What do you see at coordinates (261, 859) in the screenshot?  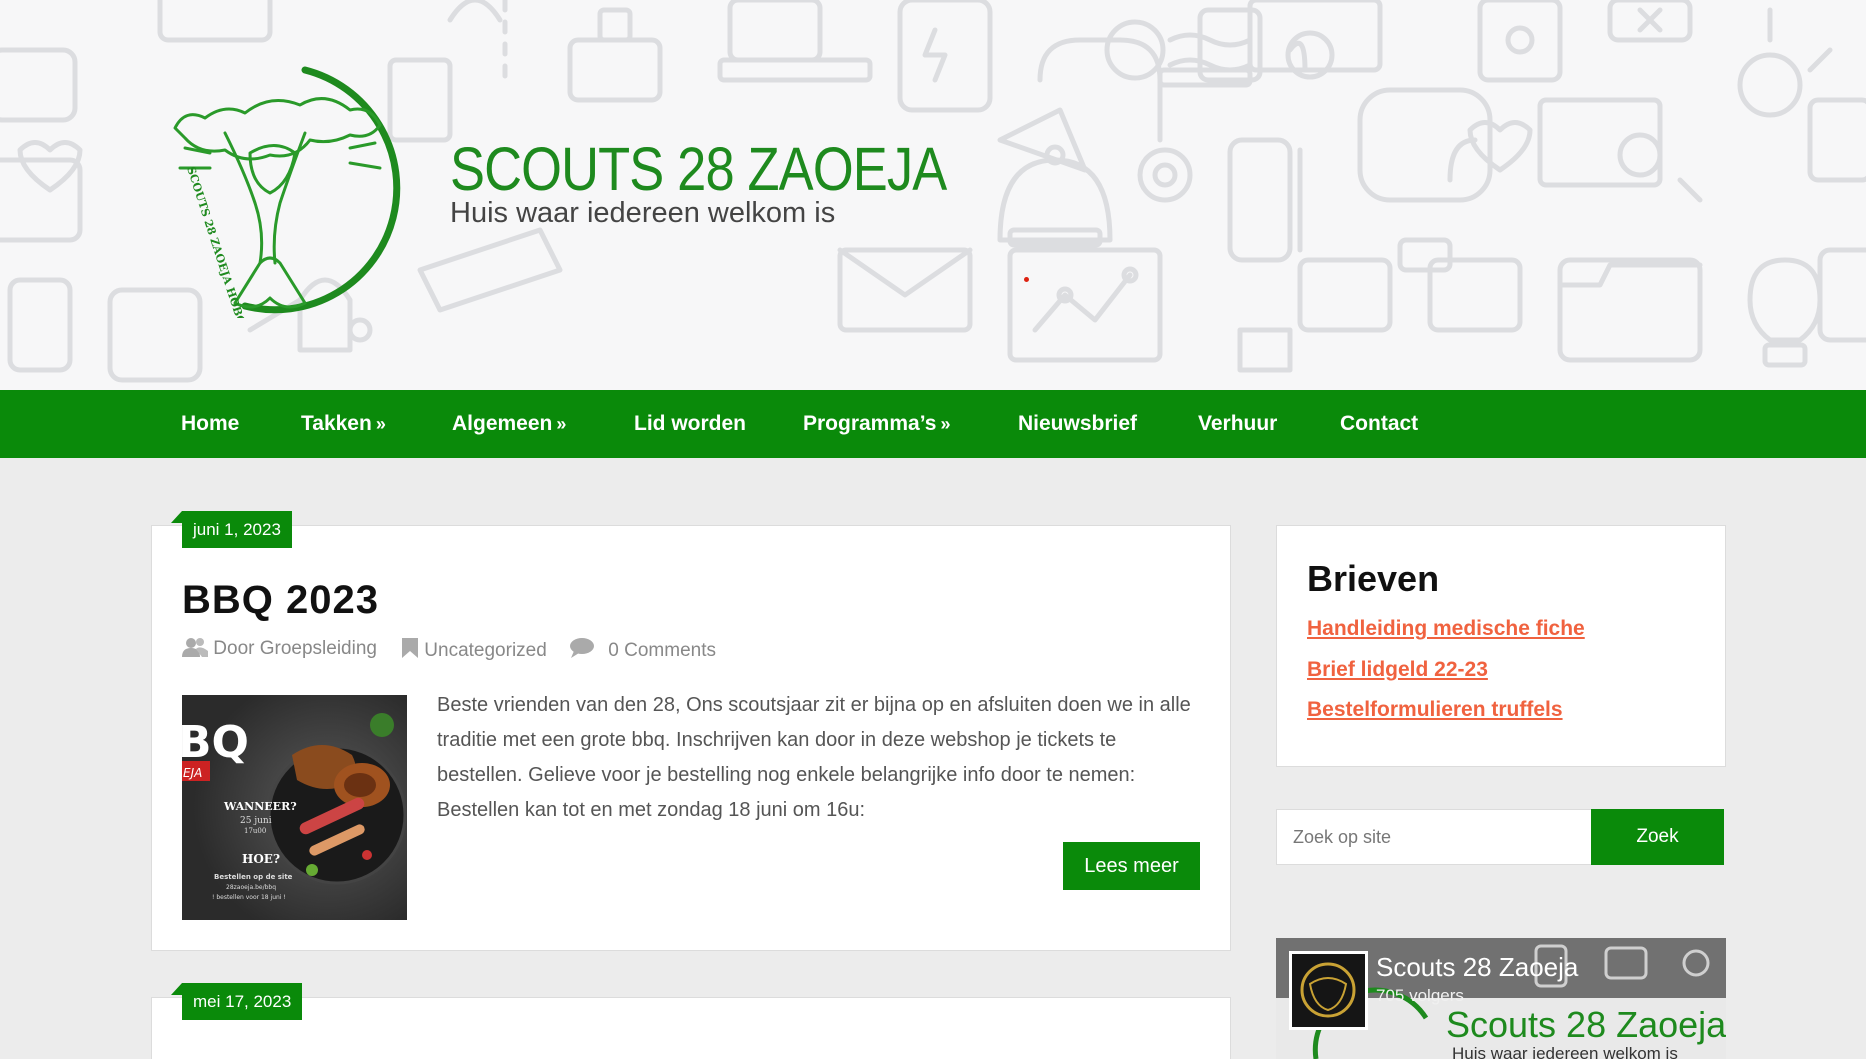 I see `poster-how-label: HOE?` at bounding box center [261, 859].